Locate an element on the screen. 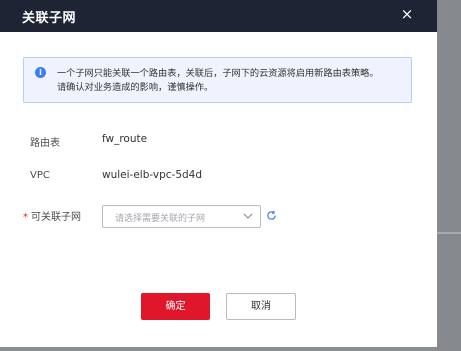 The image size is (461, 351). vpc-label: VPC is located at coordinates (40, 175).